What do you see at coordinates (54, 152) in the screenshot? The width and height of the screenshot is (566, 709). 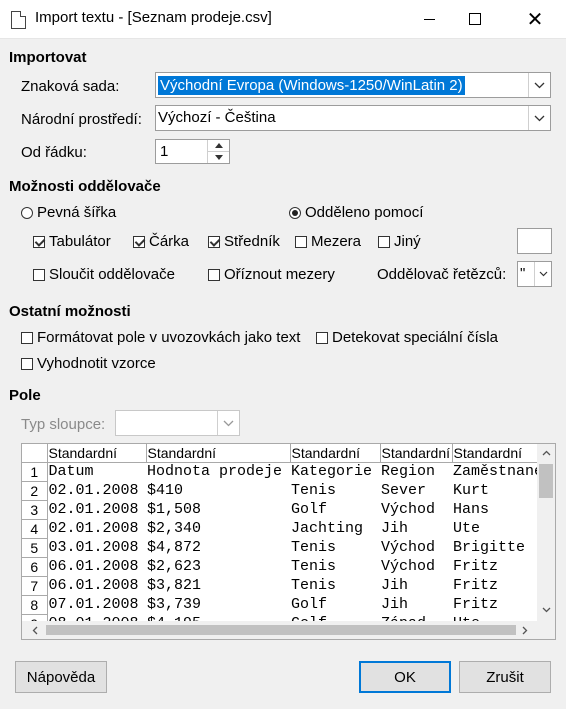 I see `from-row-label: Od řádku:` at bounding box center [54, 152].